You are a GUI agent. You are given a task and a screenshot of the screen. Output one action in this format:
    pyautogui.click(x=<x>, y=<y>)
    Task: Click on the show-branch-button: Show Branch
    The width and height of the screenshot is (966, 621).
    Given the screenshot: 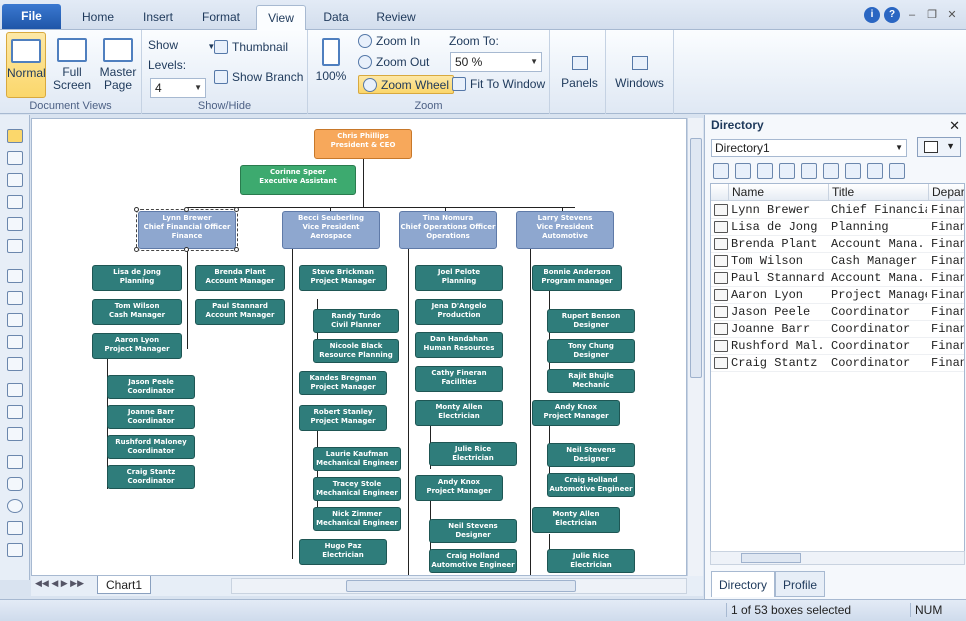 What is the action you would take?
    pyautogui.click(x=258, y=77)
    